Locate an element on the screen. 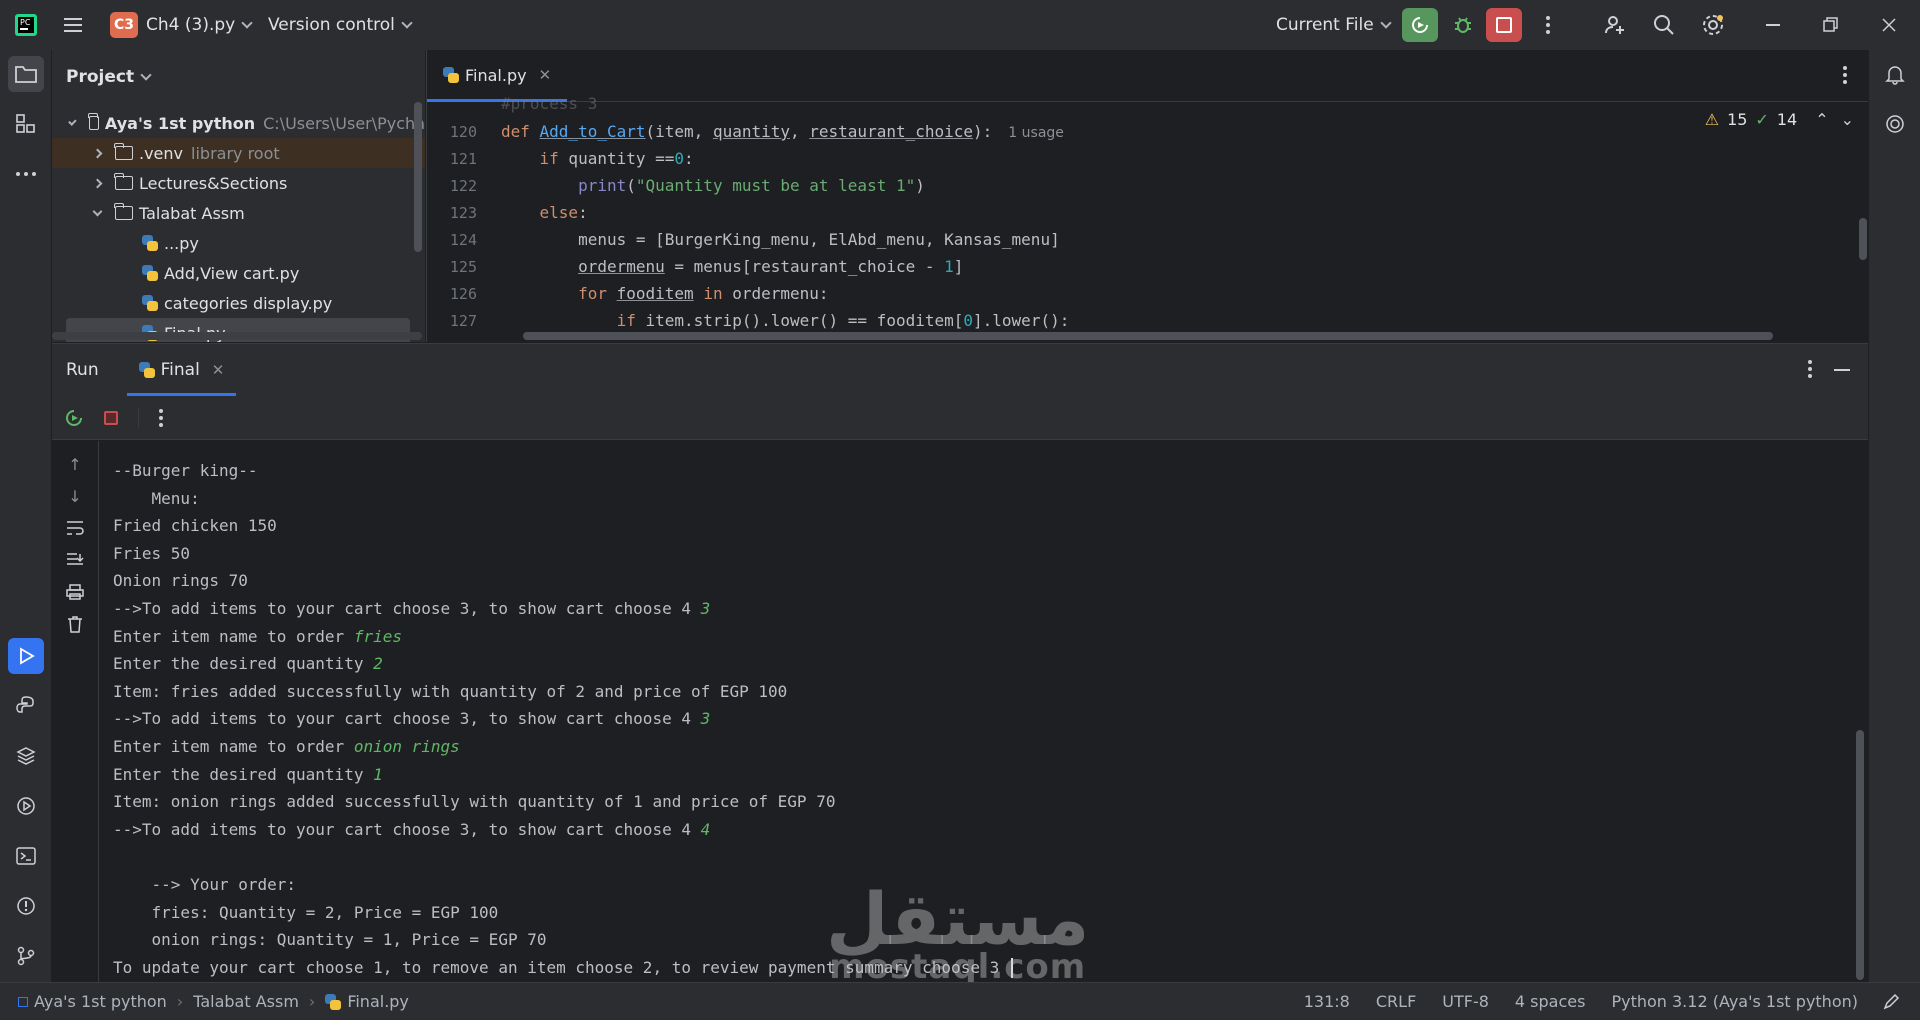 Image resolution: width=1920 pixels, height=1020 pixels. console-text: fries: Quantity = 2, Price = EGP 100 is located at coordinates (306, 912).